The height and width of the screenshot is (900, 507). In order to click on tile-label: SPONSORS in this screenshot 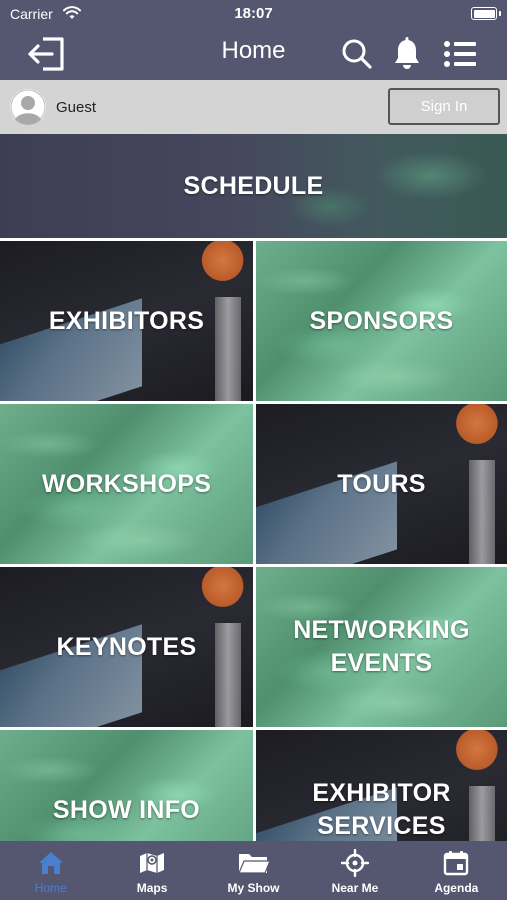, I will do `click(381, 320)`.